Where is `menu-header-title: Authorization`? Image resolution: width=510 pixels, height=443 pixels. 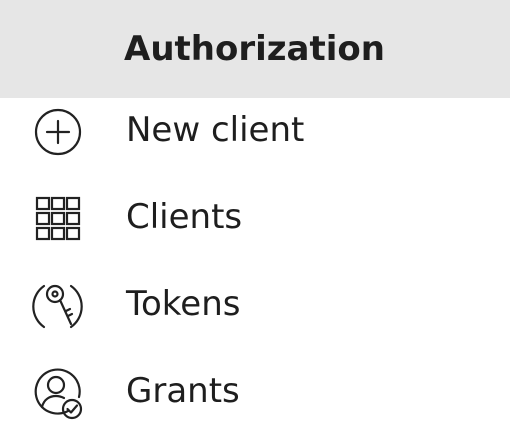
menu-header-title: Authorization is located at coordinates (254, 49).